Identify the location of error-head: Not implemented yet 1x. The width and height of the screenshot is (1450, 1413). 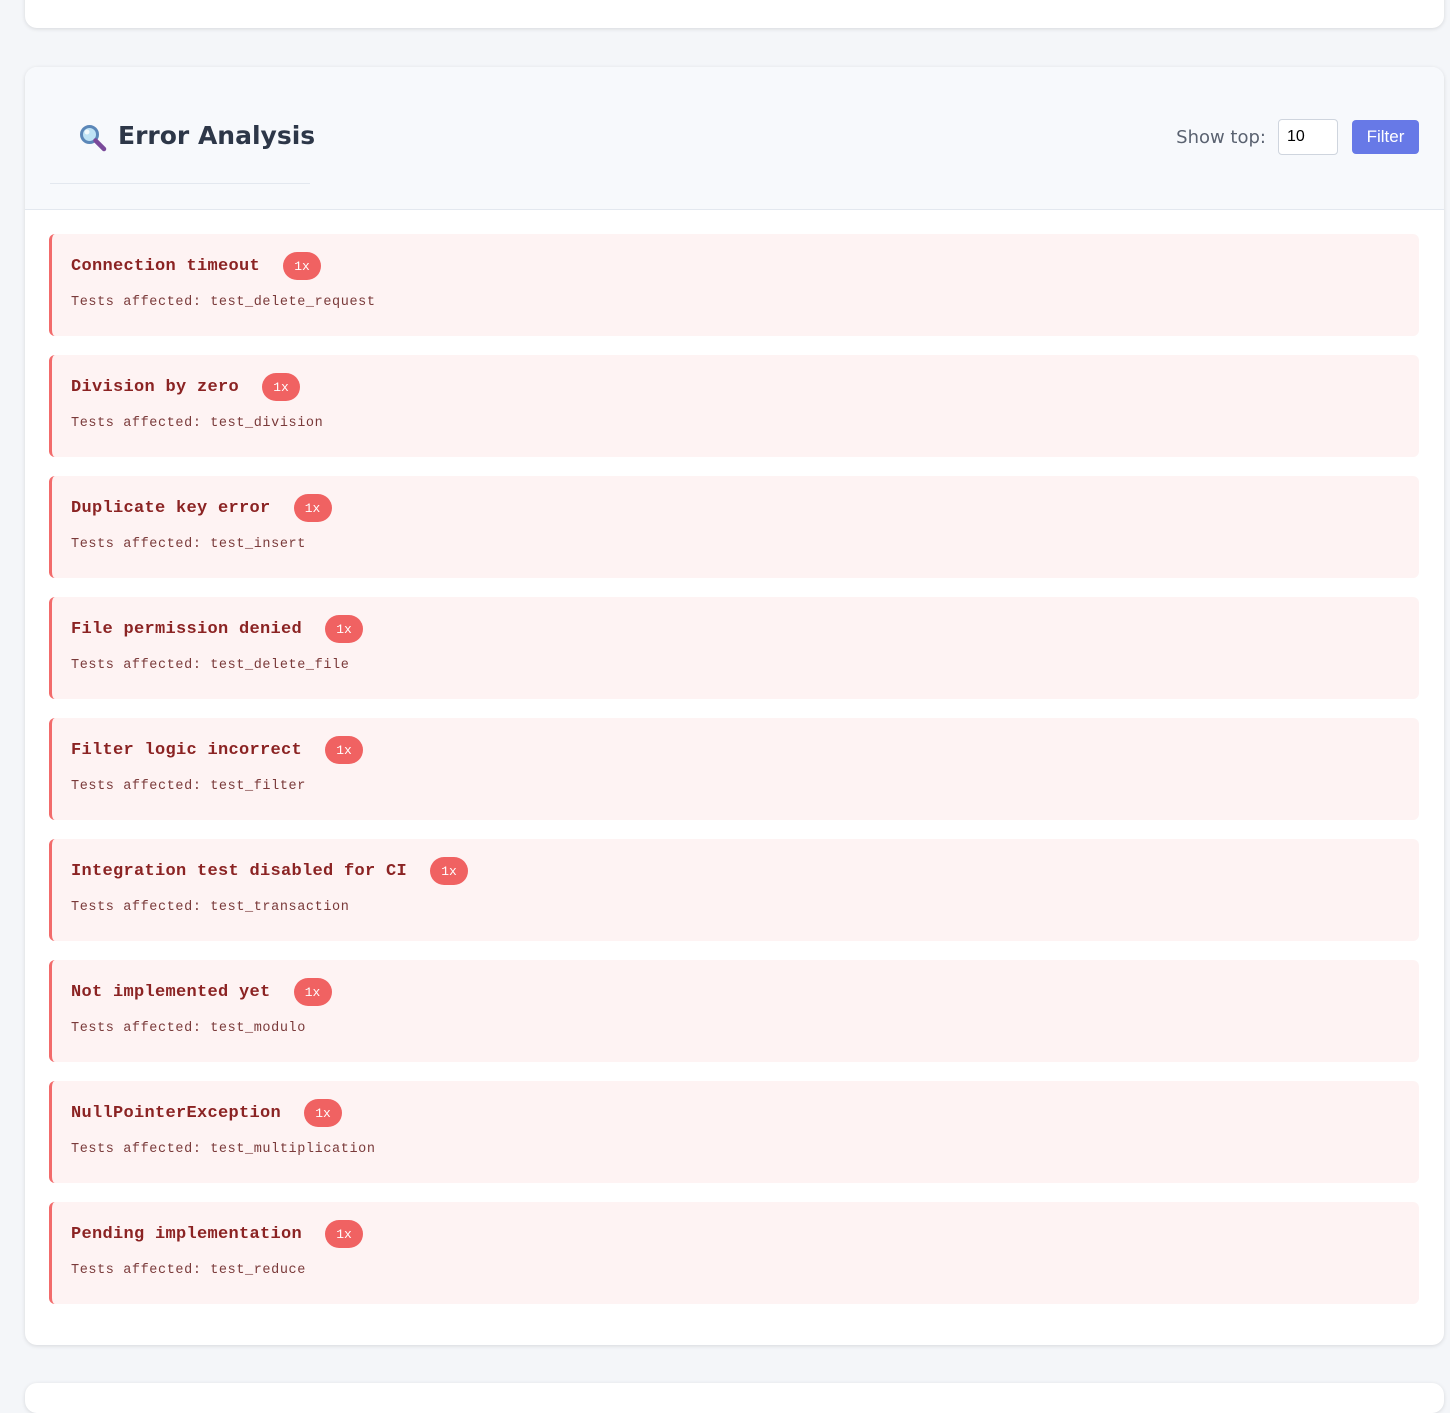
(201, 992).